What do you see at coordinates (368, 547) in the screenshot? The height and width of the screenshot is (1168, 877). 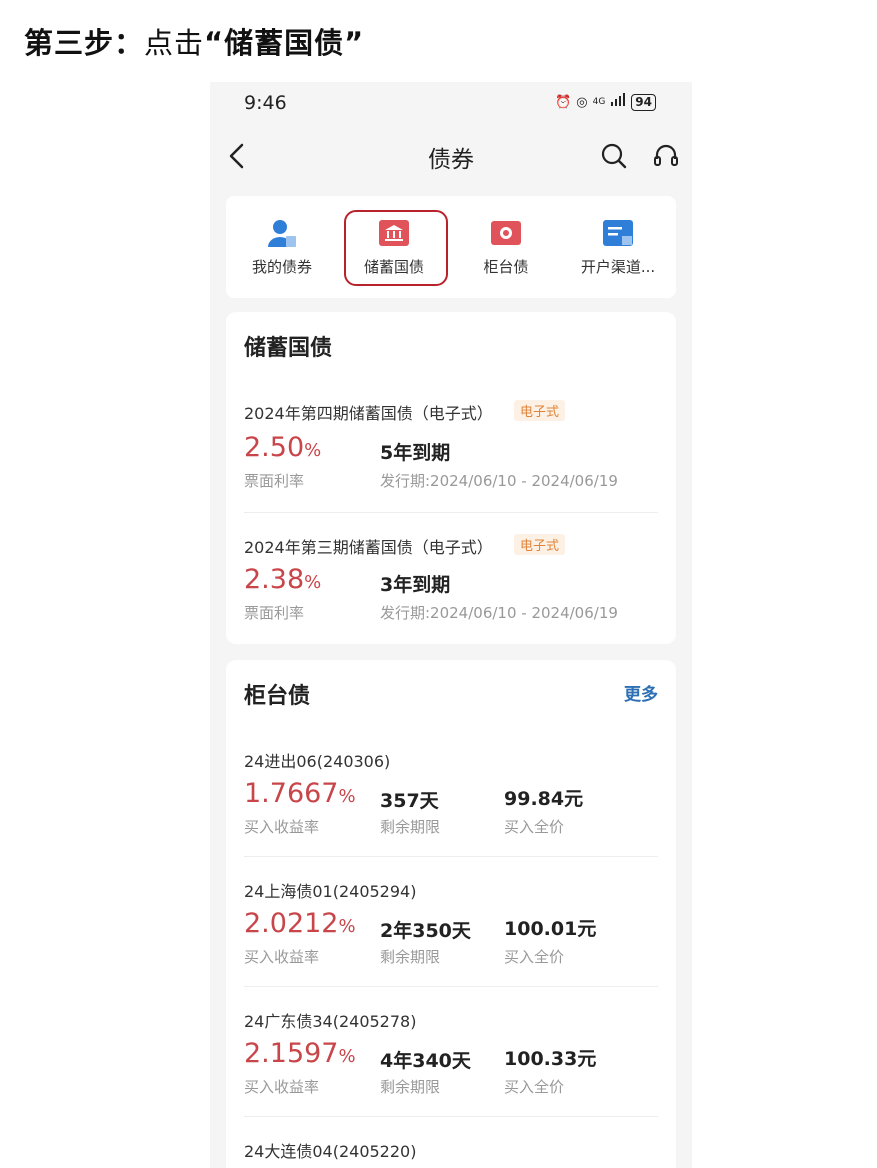 I see `bond-name: 2024年第三期储蓄国债（电子式）` at bounding box center [368, 547].